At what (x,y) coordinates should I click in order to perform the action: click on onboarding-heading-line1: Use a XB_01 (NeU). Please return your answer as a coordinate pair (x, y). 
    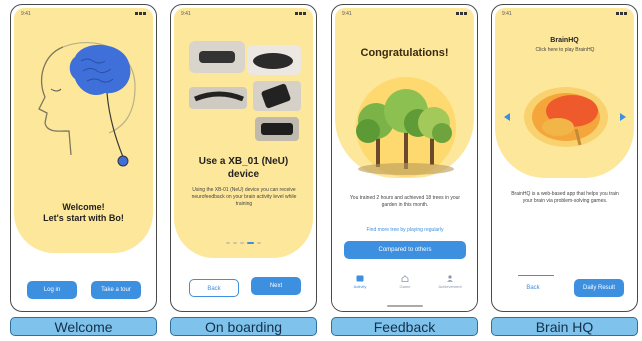
    Looking at the image, I should click on (243, 161).